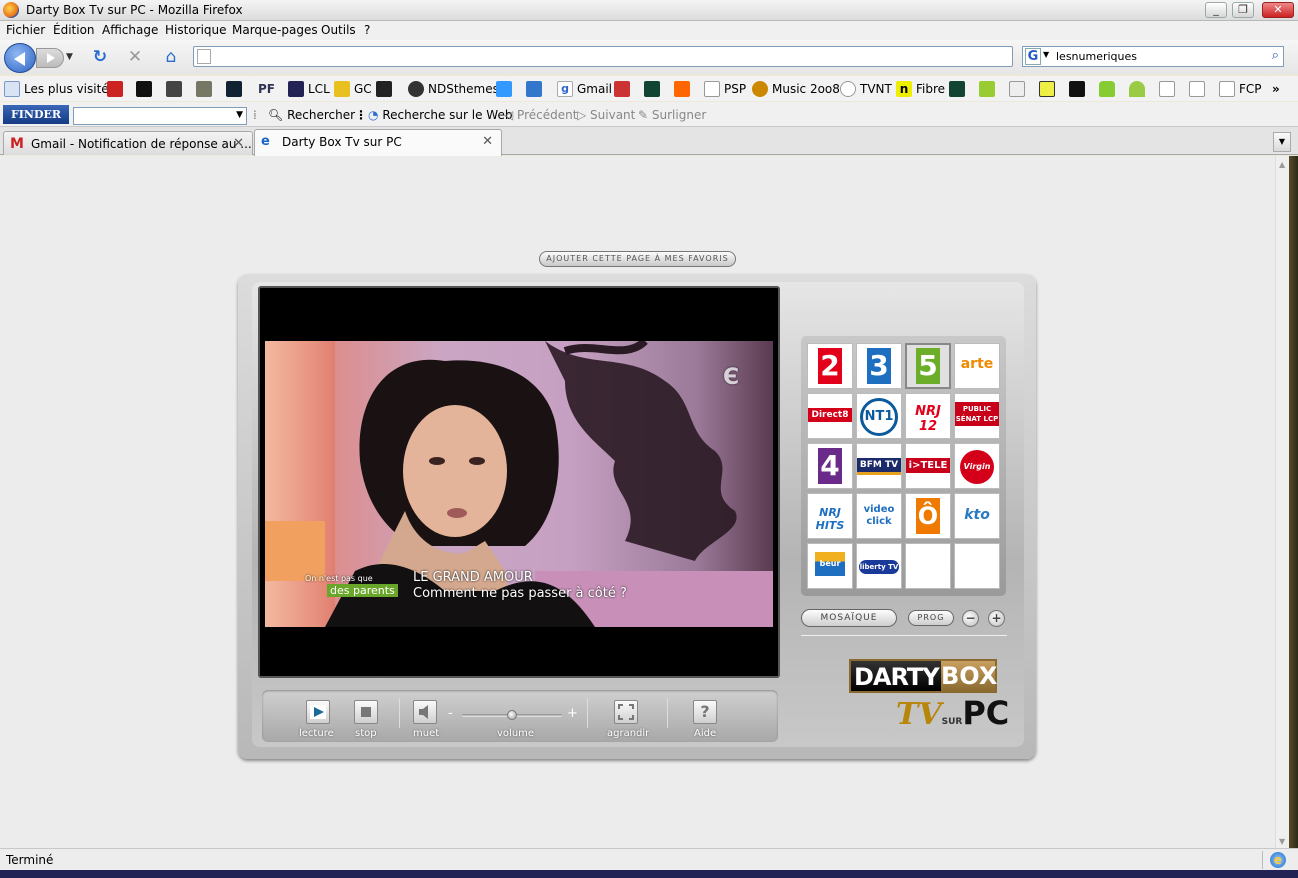 Image resolution: width=1298 pixels, height=878 pixels. Describe the element at coordinates (1282, 142) in the screenshot. I see `tab-list-dropdown-icon: ▼` at that location.